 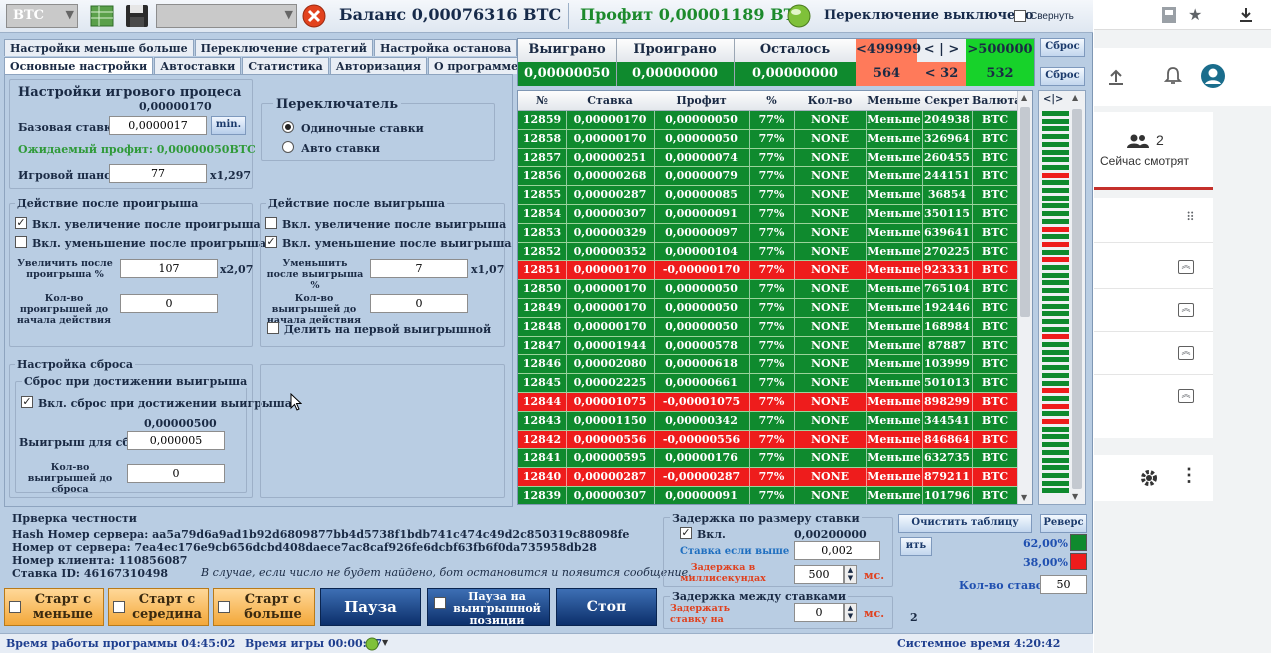 What do you see at coordinates (99, 47) in the screenshot?
I see `tab-less-more: Настройки меньше больше` at bounding box center [99, 47].